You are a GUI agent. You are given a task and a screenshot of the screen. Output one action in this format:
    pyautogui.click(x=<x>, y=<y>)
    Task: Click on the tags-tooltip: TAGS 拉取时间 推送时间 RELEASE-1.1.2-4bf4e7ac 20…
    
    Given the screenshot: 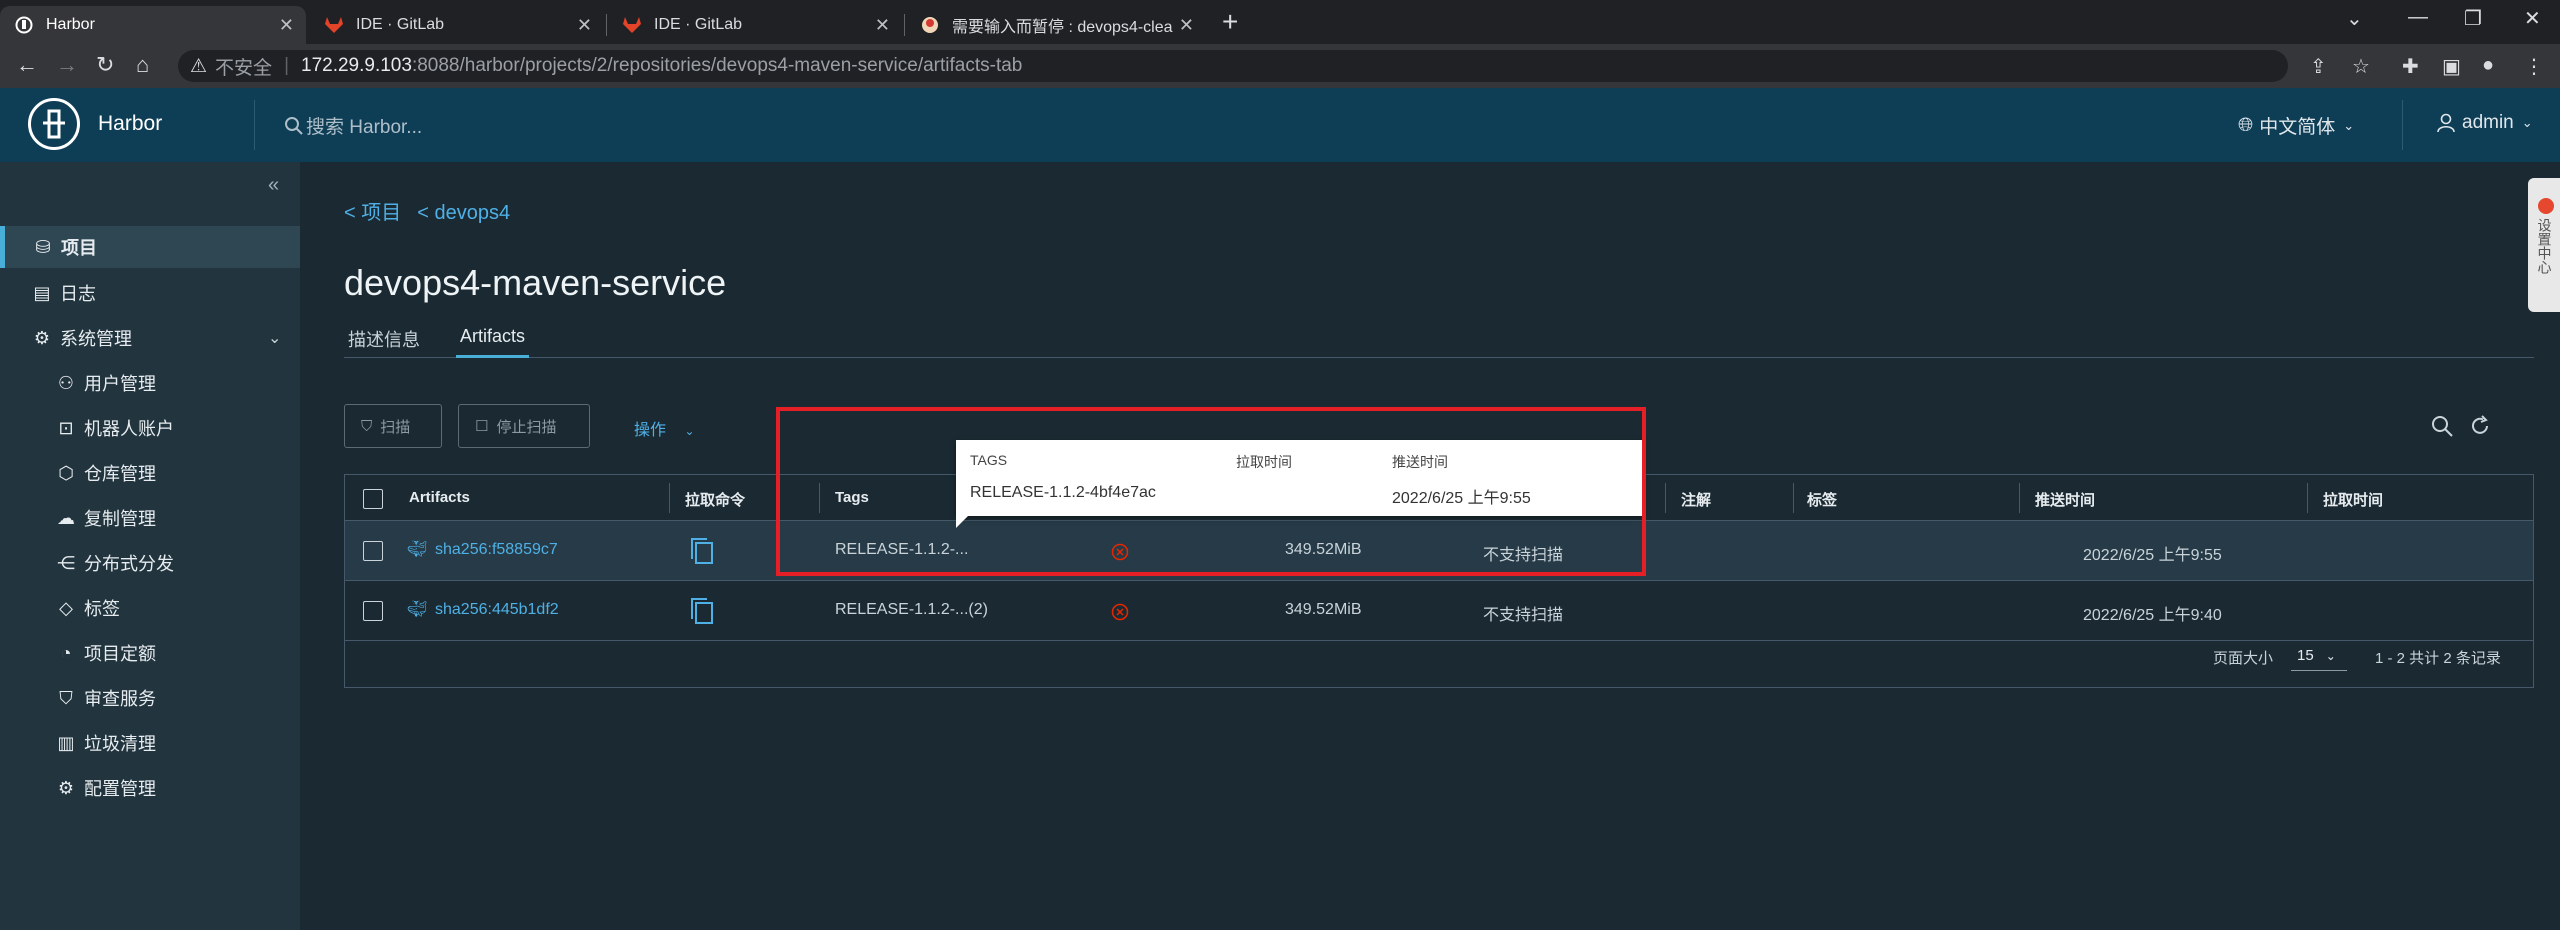 What is the action you would take?
    pyautogui.click(x=1300, y=484)
    